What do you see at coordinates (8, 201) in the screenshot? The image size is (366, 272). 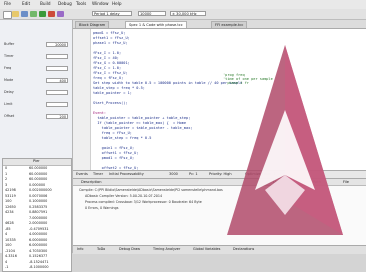 I see `table-cell: 100` at bounding box center [8, 201].